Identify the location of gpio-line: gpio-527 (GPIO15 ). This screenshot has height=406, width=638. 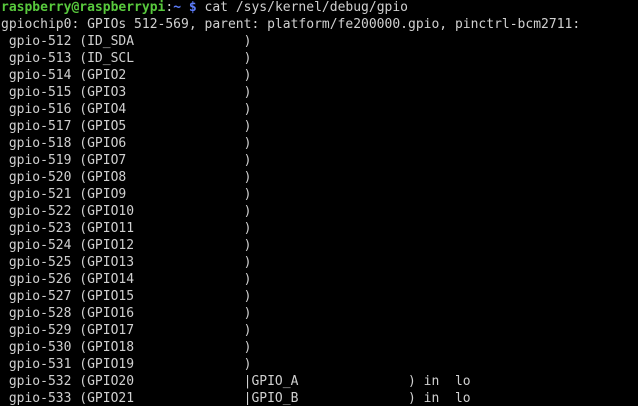
(126, 296).